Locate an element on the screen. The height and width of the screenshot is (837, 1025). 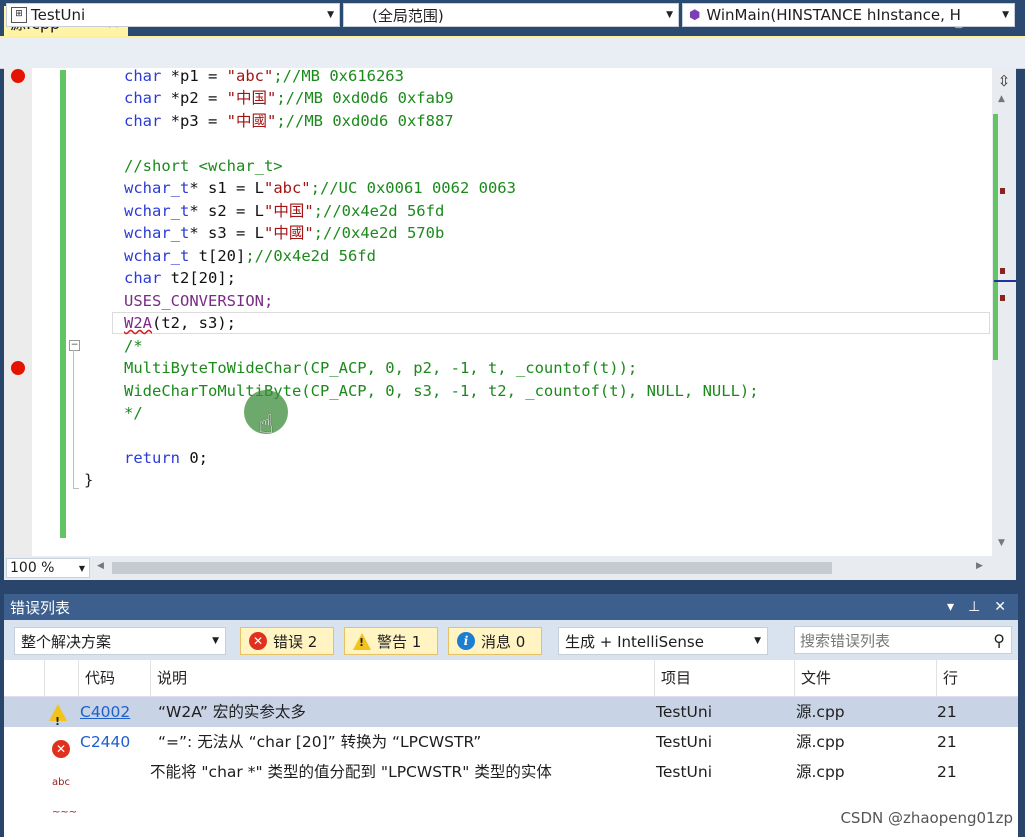
column-header-file: 文件 is located at coordinates (865, 678).